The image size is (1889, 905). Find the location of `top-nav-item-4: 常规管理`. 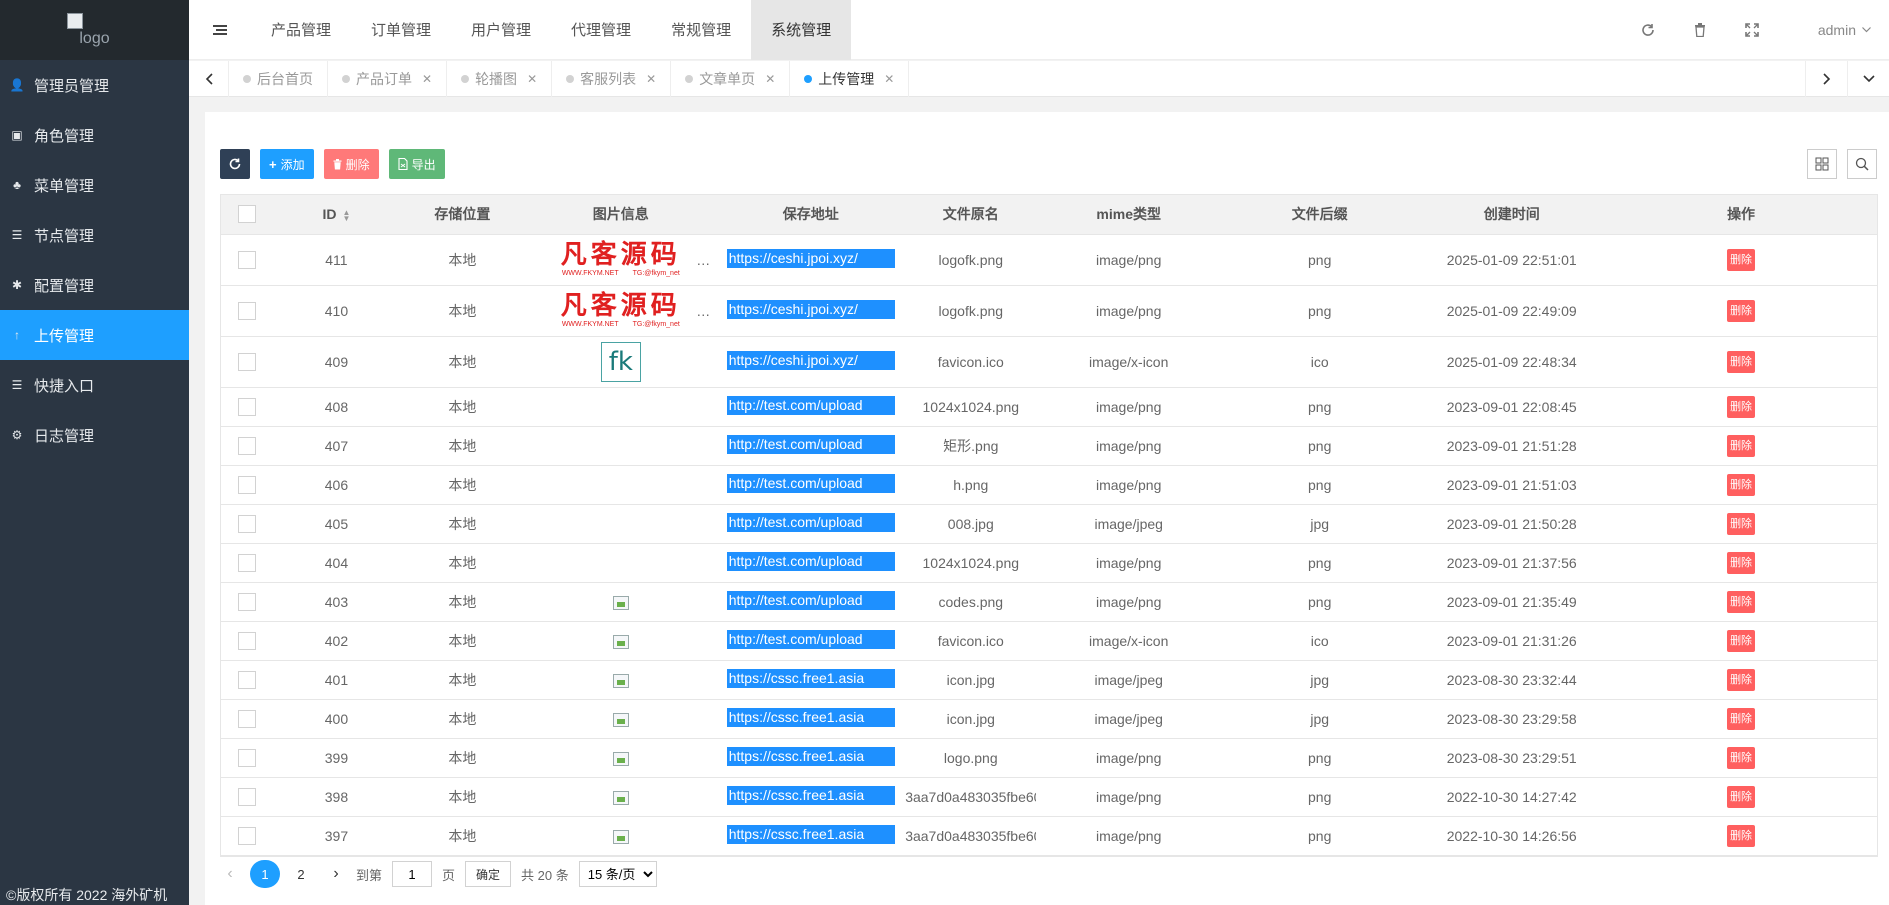

top-nav-item-4: 常规管理 is located at coordinates (701, 30).